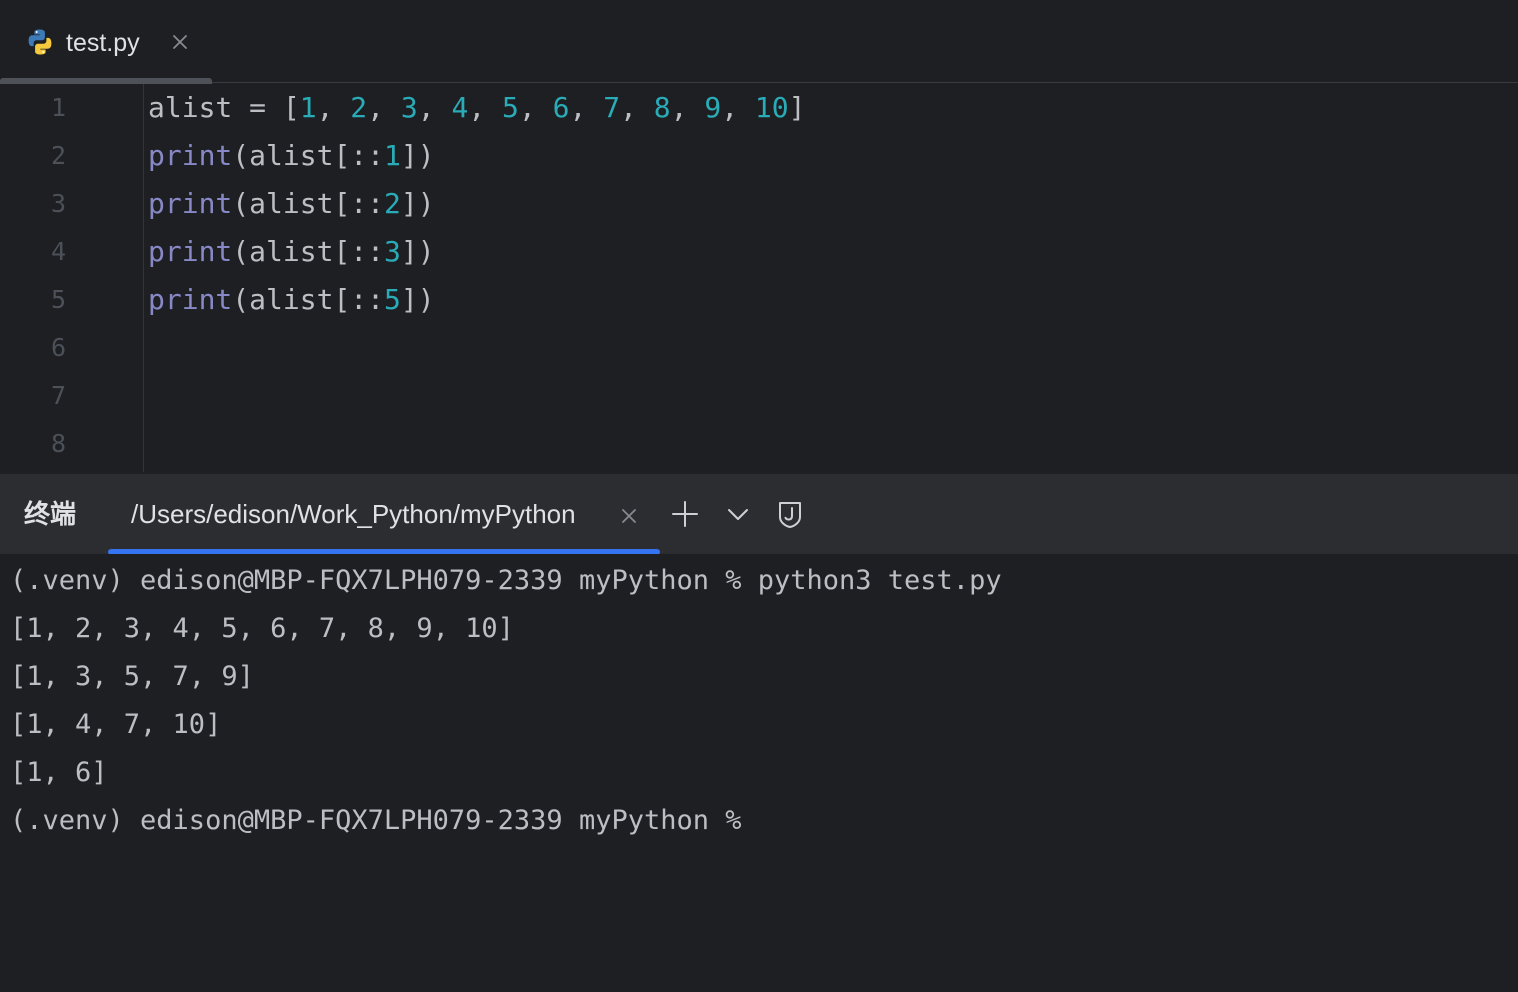  What do you see at coordinates (50, 514) in the screenshot?
I see `terminal-title: 终端` at bounding box center [50, 514].